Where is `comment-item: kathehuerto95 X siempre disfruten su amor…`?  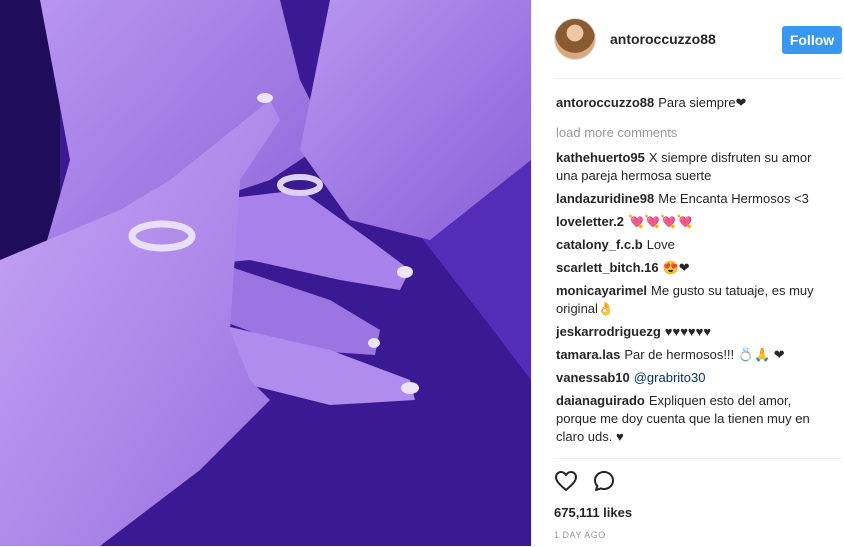 comment-item: kathehuerto95 X siempre disfruten su amor… is located at coordinates (695, 167).